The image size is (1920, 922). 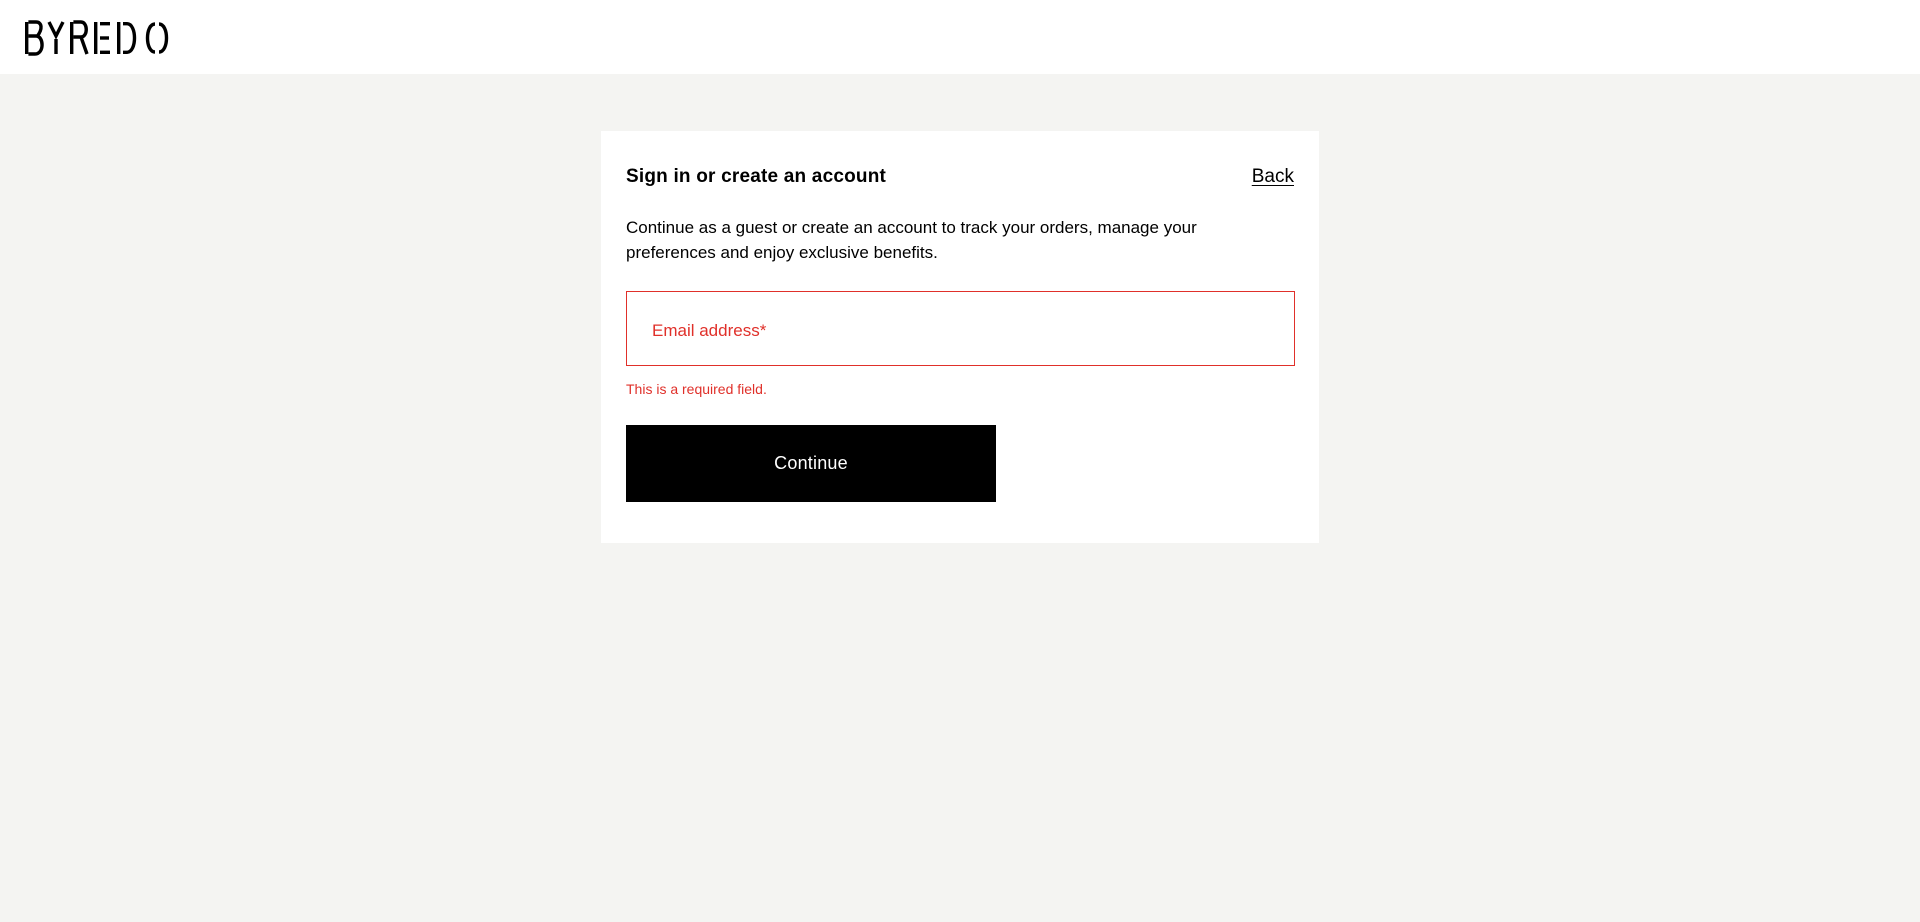 What do you see at coordinates (811, 463) in the screenshot?
I see `continue-button: Continue` at bounding box center [811, 463].